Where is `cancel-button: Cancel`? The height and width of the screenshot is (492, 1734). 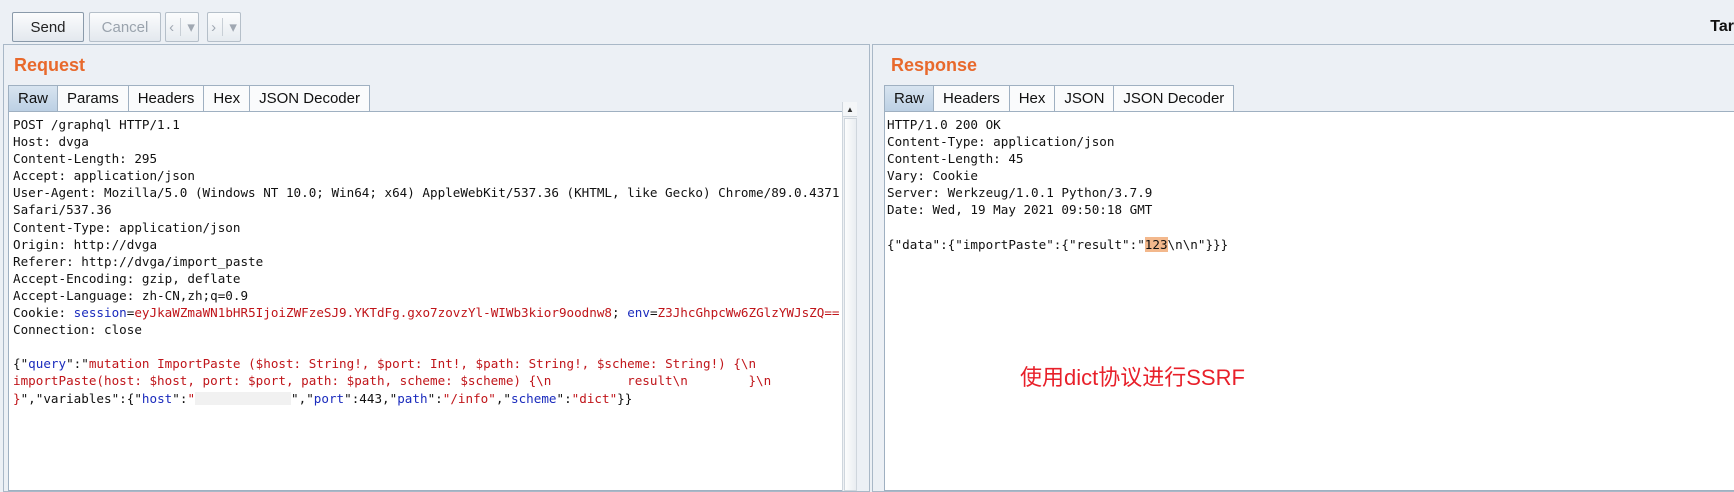
cancel-button: Cancel is located at coordinates (125, 27).